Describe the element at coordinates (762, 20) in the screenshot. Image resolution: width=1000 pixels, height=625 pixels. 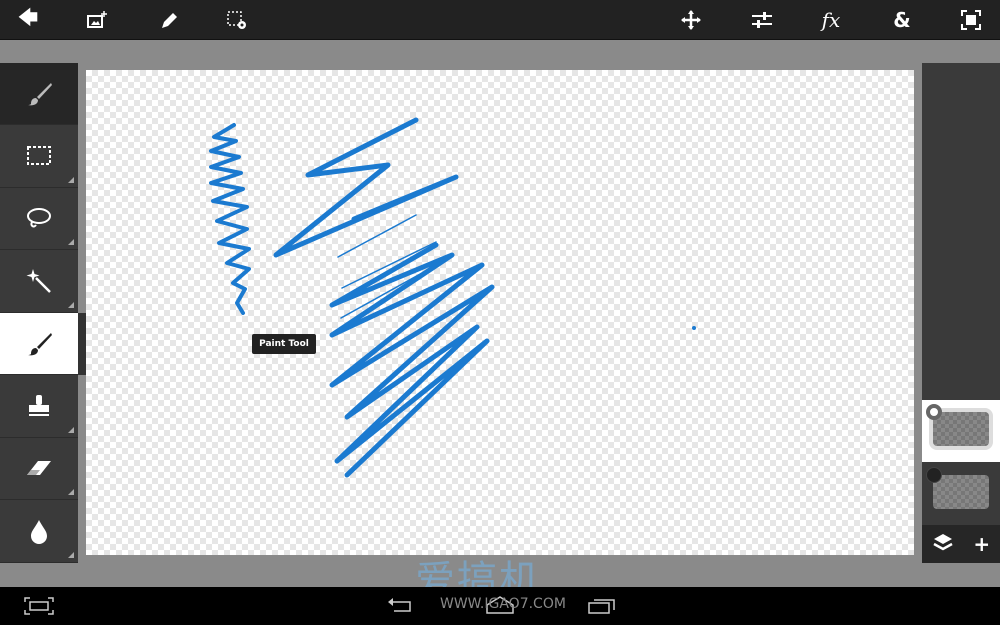
I see `adjustments-icon` at that location.